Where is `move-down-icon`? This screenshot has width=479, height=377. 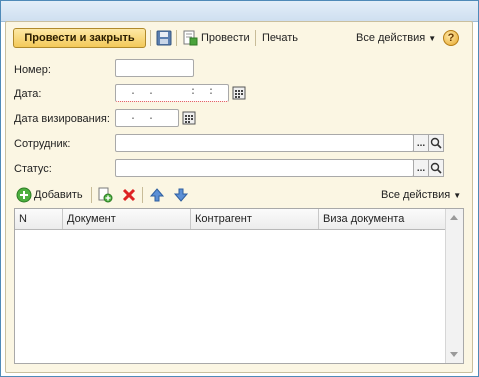 move-down-icon is located at coordinates (181, 195).